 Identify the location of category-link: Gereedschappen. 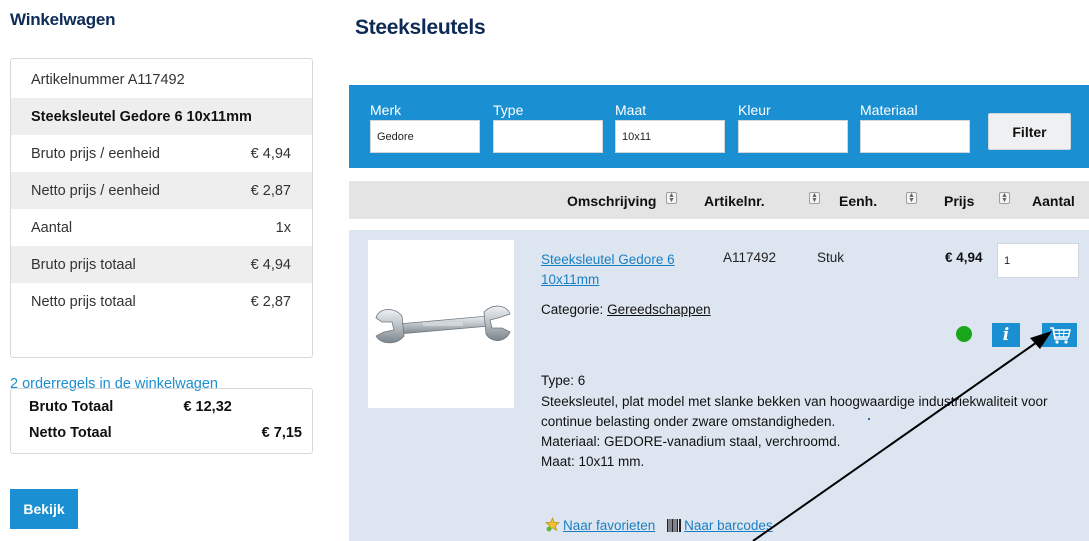
(659, 309).